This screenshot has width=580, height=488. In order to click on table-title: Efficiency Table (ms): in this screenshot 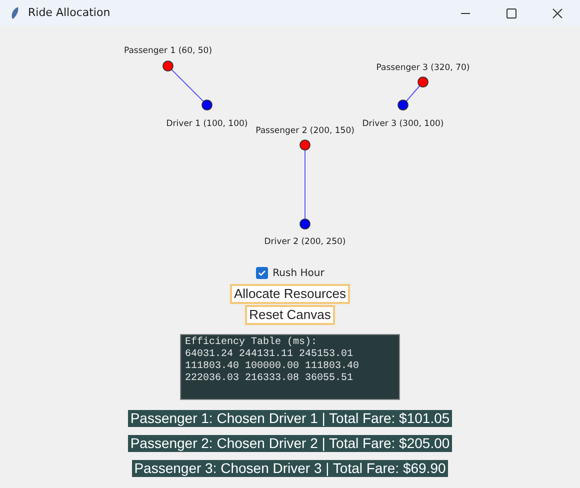, I will do `click(251, 343)`.